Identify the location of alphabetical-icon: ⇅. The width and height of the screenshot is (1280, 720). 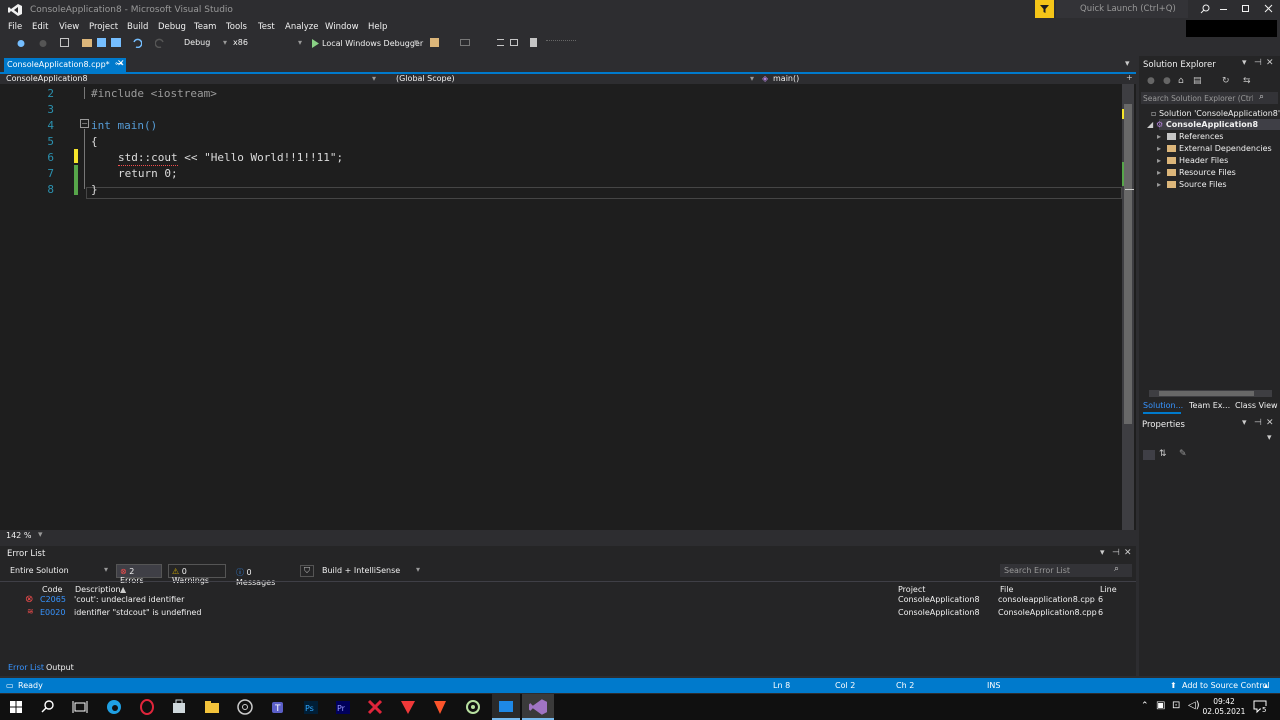
(1163, 454).